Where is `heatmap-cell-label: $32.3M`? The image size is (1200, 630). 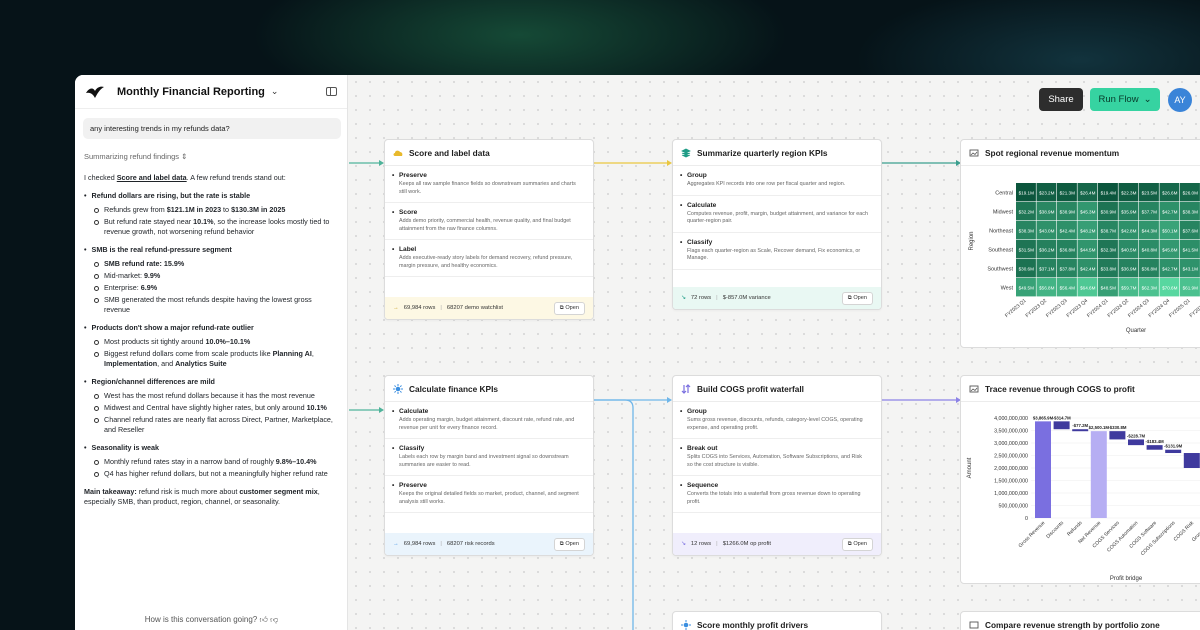 heatmap-cell-label: $32.3M is located at coordinates (1108, 250).